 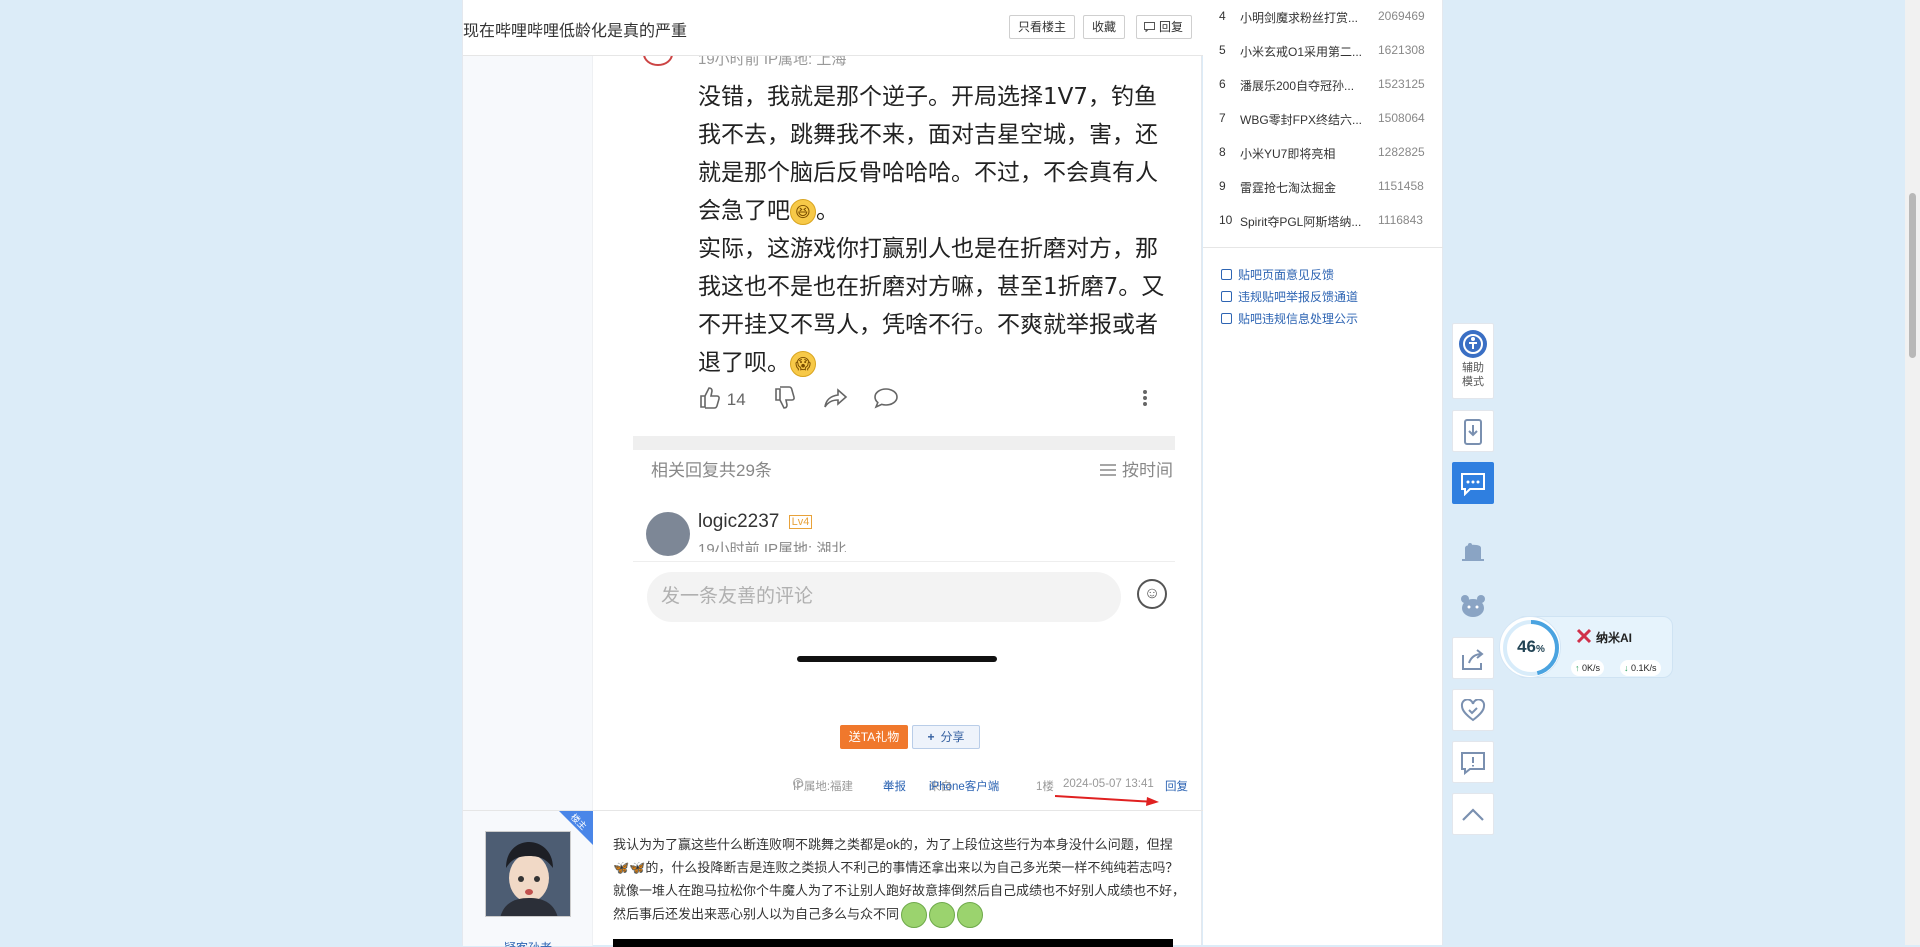 I want to click on ranking-item: 5 小米玄戒O1采用第二... 1621308, so click(x=1323, y=53).